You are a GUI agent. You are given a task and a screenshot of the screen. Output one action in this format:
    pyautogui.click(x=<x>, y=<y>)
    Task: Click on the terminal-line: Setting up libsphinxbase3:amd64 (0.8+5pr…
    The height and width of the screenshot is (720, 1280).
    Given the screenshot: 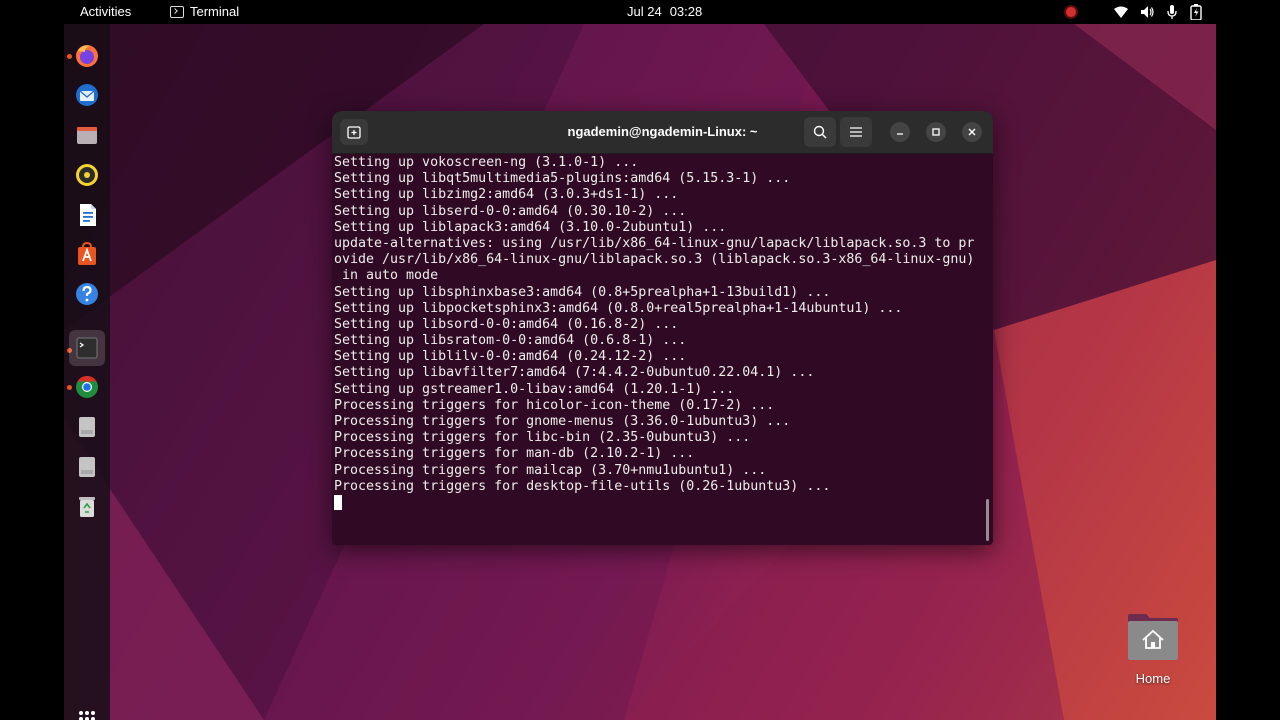 What is the action you would take?
    pyautogui.click(x=582, y=292)
    